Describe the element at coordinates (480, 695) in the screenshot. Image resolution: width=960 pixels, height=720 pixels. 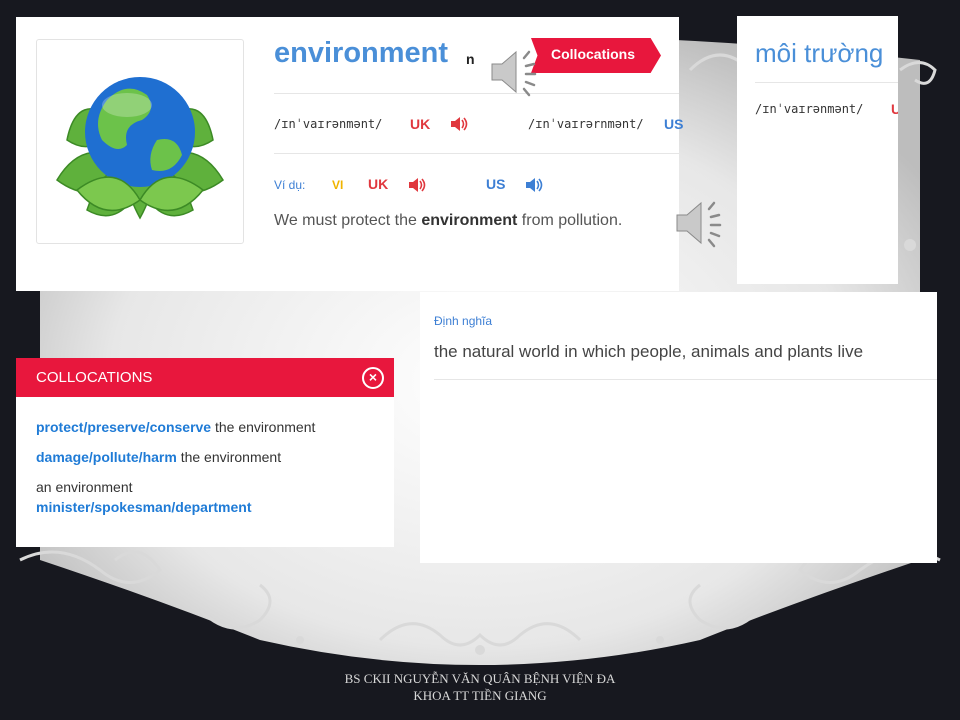
I see `footer-line: KHOA TT TIỀN GIANG` at that location.